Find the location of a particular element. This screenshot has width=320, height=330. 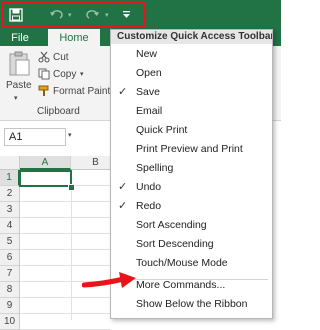

menu-item-show-below-the-ribbon: Show Below the Ribbon is located at coordinates (191, 304).